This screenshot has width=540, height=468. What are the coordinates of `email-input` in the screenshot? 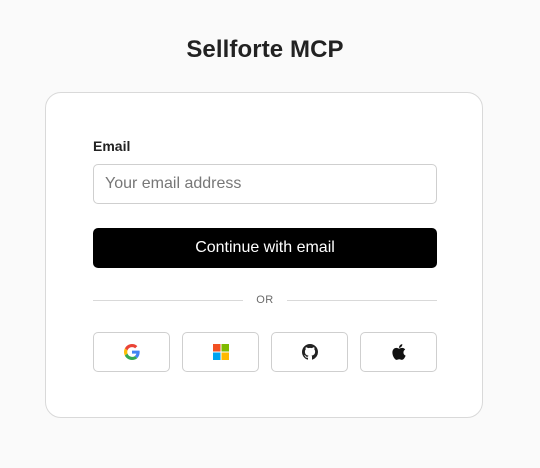 It's located at (265, 184).